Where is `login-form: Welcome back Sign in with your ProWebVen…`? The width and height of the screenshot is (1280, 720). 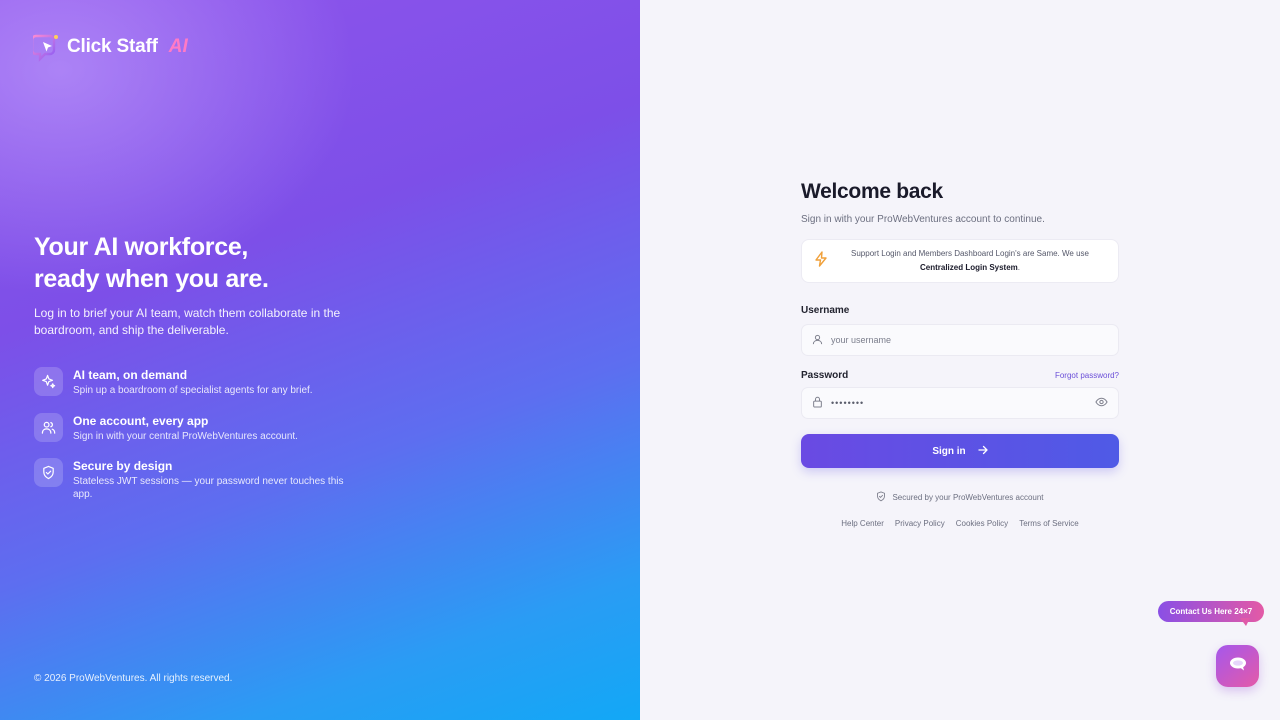 login-form: Welcome back Sign in with your ProWebVen… is located at coordinates (960, 354).